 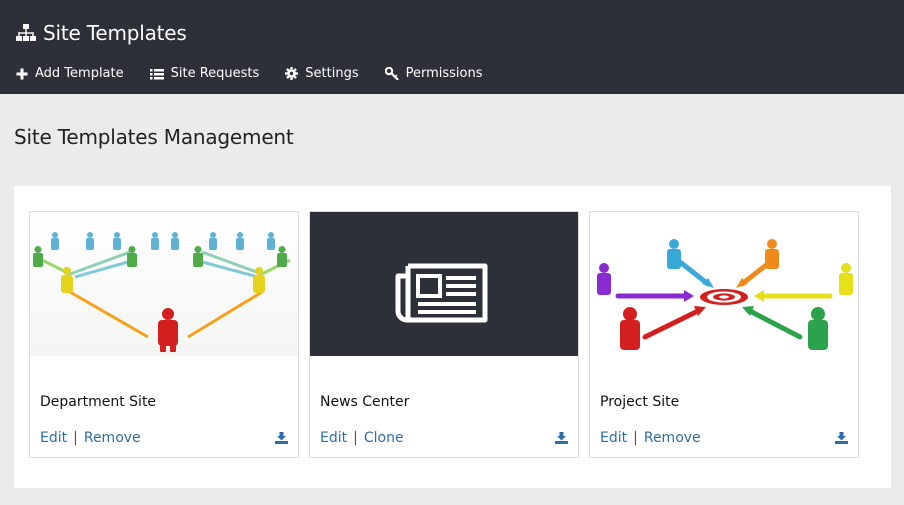 What do you see at coordinates (154, 137) in the screenshot?
I see `page-title: Site Templates Management` at bounding box center [154, 137].